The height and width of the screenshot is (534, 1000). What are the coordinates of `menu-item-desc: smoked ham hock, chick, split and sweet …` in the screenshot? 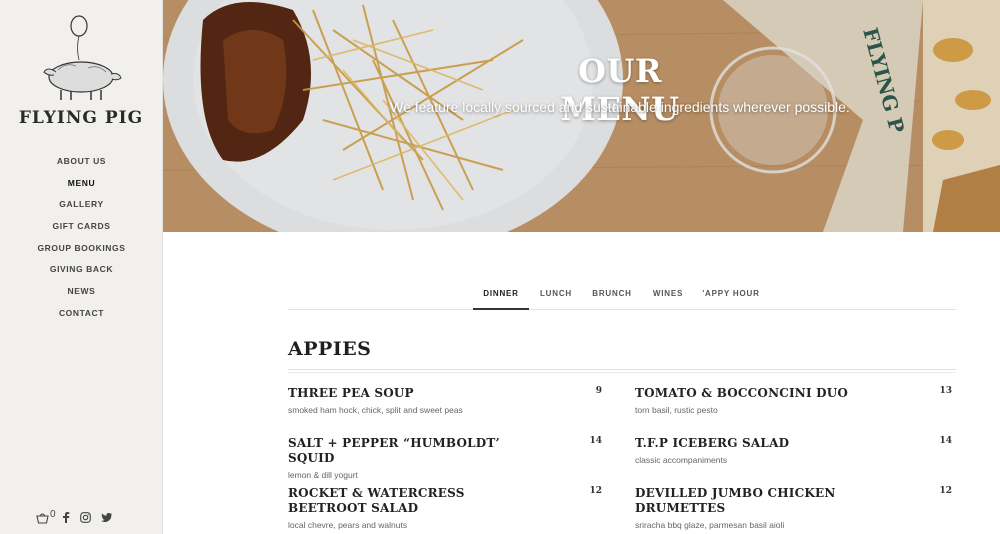 It's located at (375, 410).